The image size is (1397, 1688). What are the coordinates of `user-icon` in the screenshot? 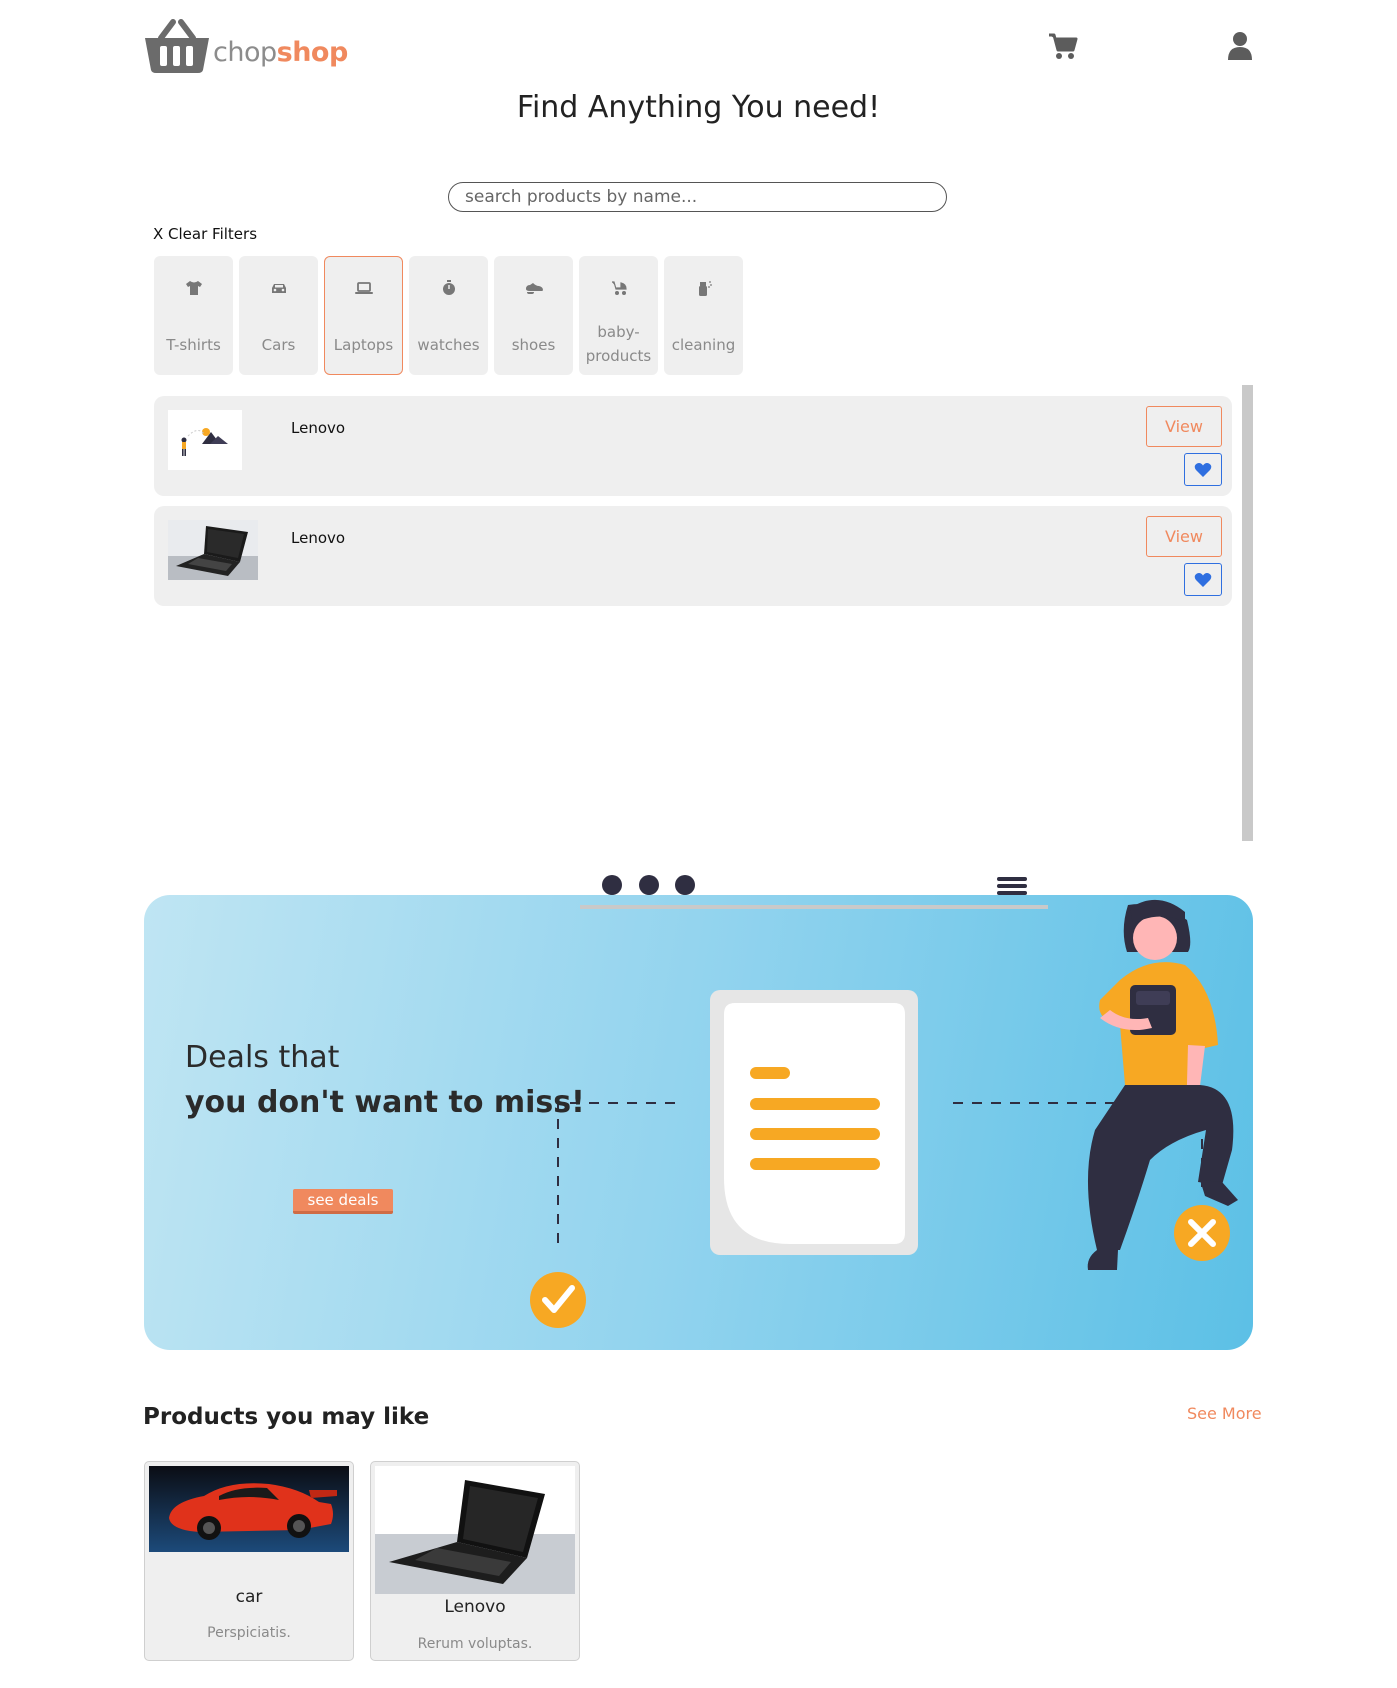 It's located at (1240, 46).